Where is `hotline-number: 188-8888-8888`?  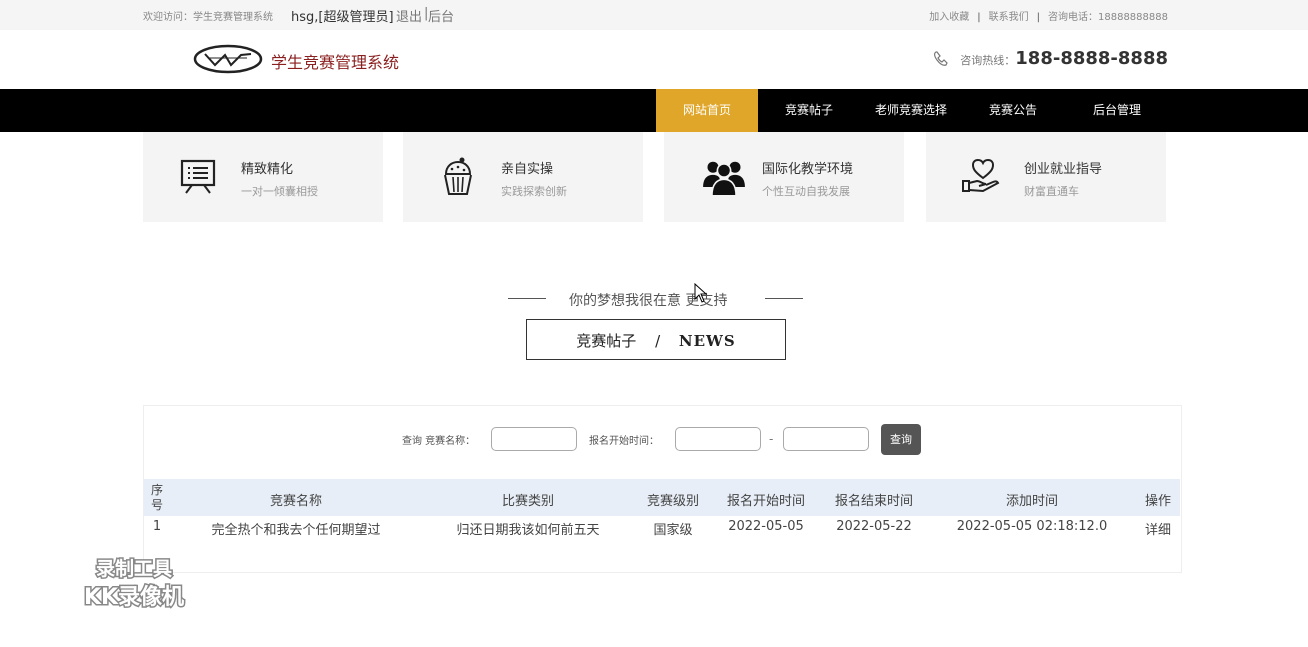 hotline-number: 188-8888-8888 is located at coordinates (1091, 58).